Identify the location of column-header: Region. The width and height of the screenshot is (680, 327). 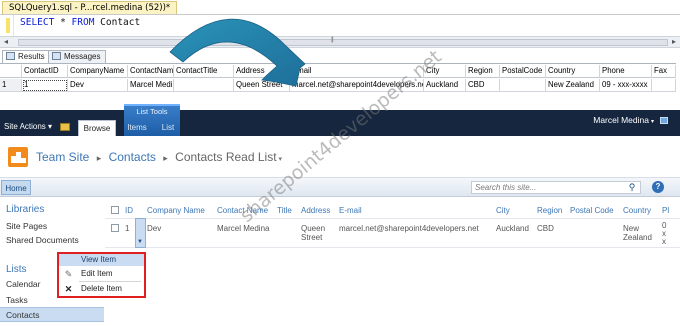
(483, 71).